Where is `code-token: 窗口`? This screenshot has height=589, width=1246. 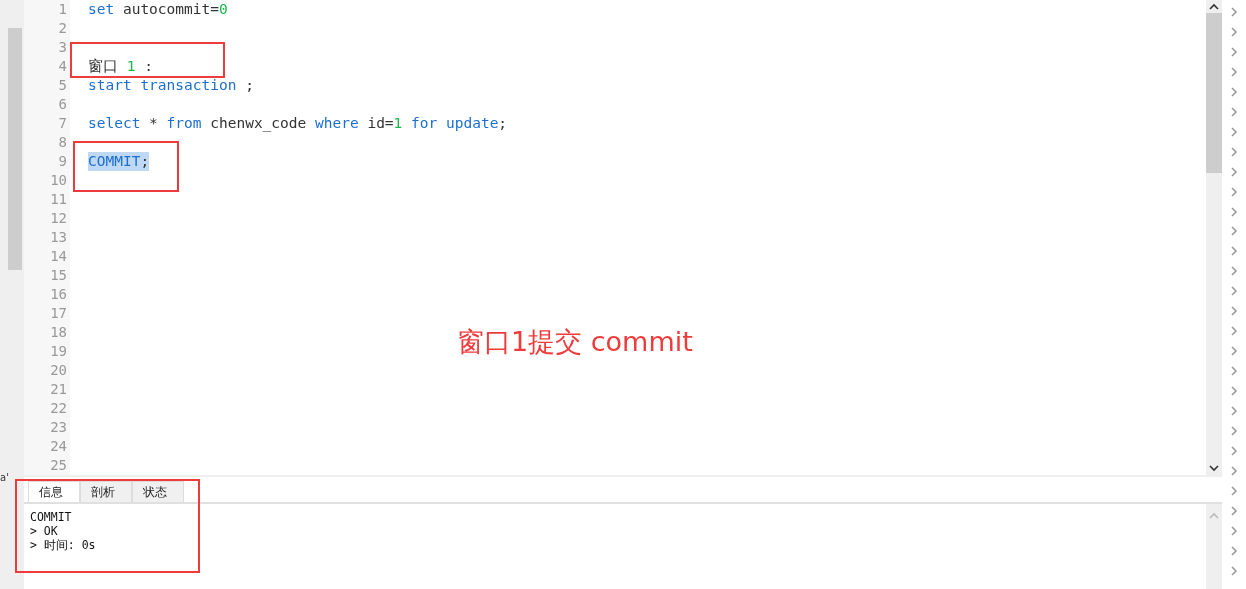
code-token: 窗口 is located at coordinates (103, 66).